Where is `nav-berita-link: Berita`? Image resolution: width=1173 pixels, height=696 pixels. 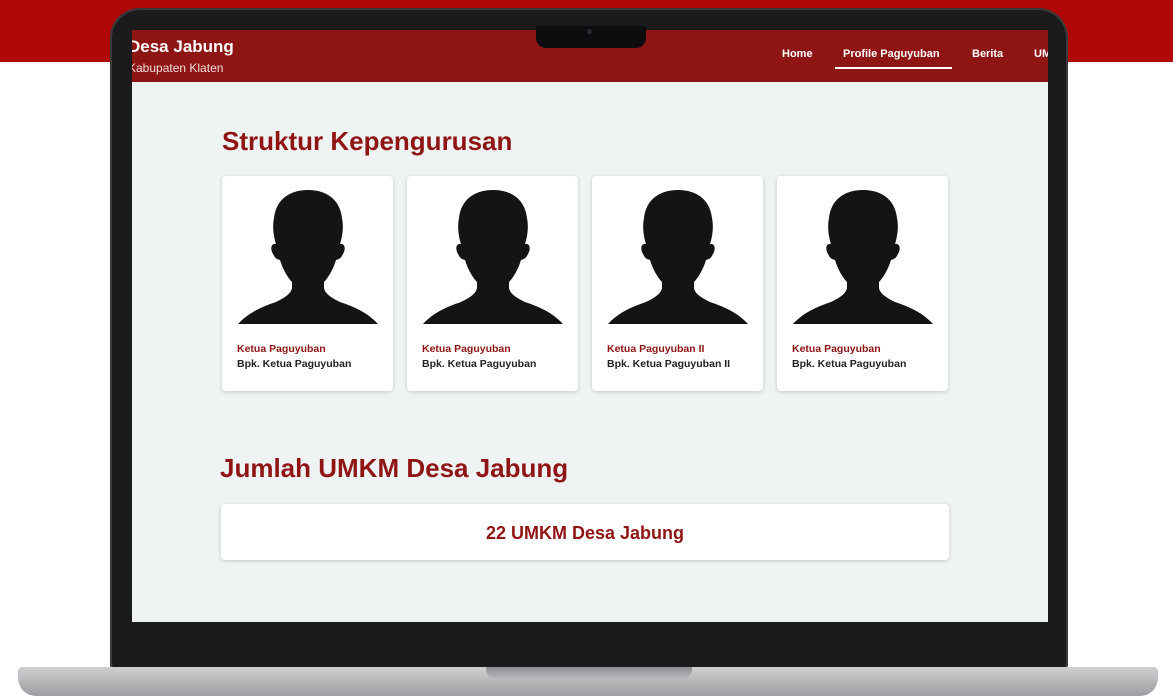 nav-berita-link: Berita is located at coordinates (987, 54).